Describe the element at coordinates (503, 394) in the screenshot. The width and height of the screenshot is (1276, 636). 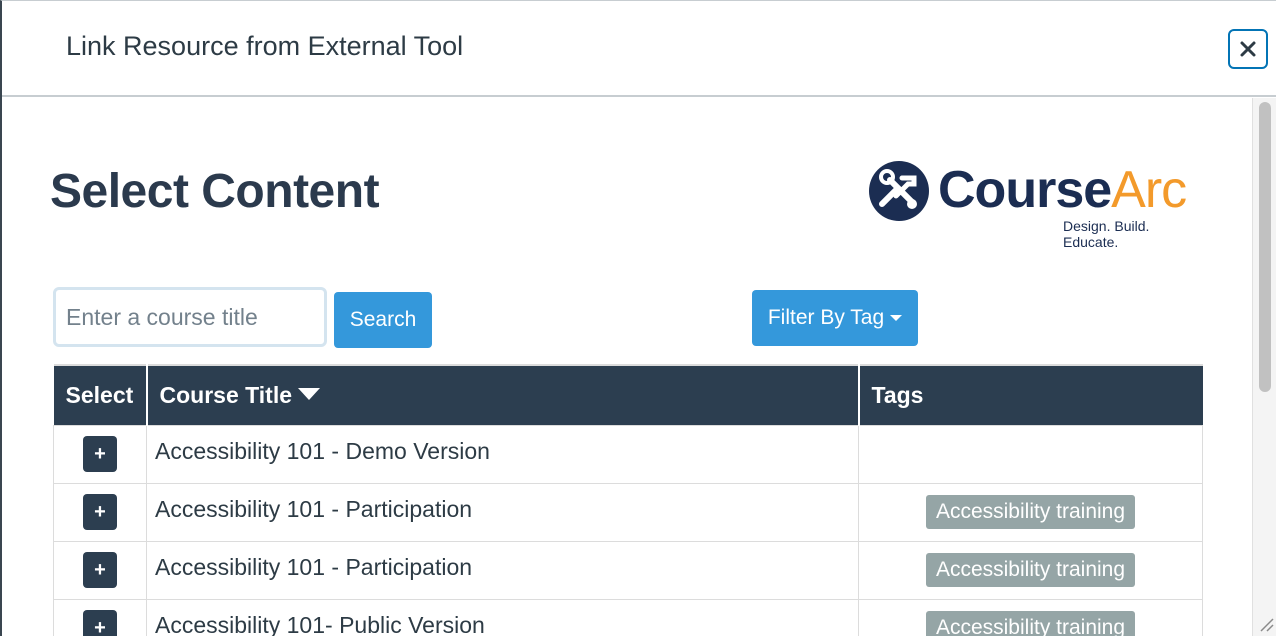
I see `column-header-course-title: Course Title` at that location.